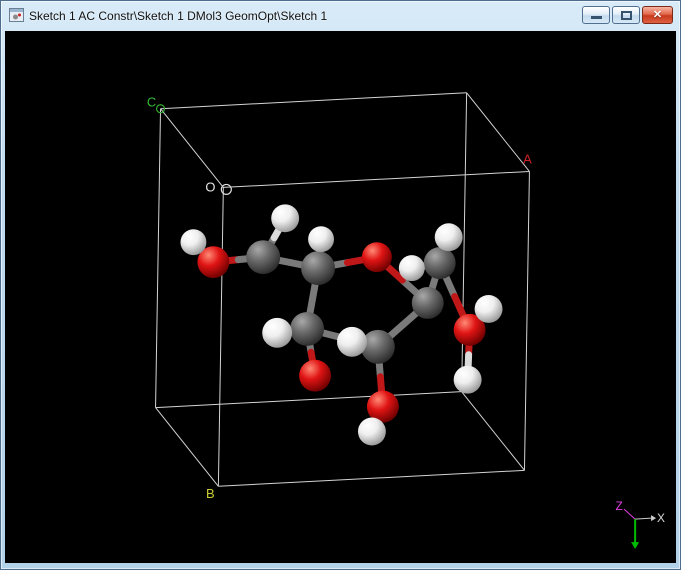 This screenshot has height=570, width=681. Describe the element at coordinates (596, 15) in the screenshot. I see `minimize-button` at that location.